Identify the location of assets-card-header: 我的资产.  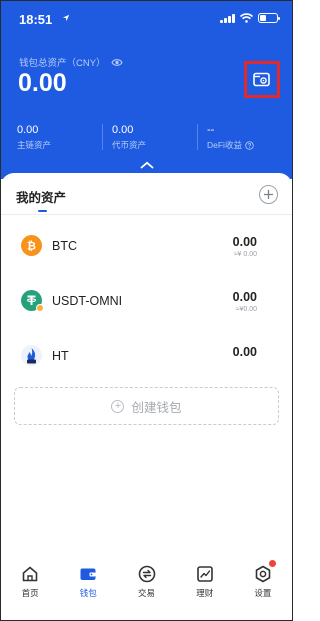
(146, 194).